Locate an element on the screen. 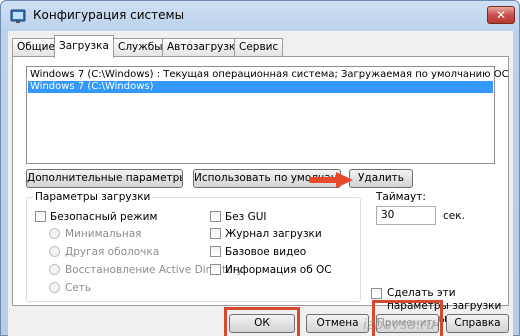 Image resolution: width=520 pixels, height=336 pixels. tab-boot: Загрузка is located at coordinates (84, 46).